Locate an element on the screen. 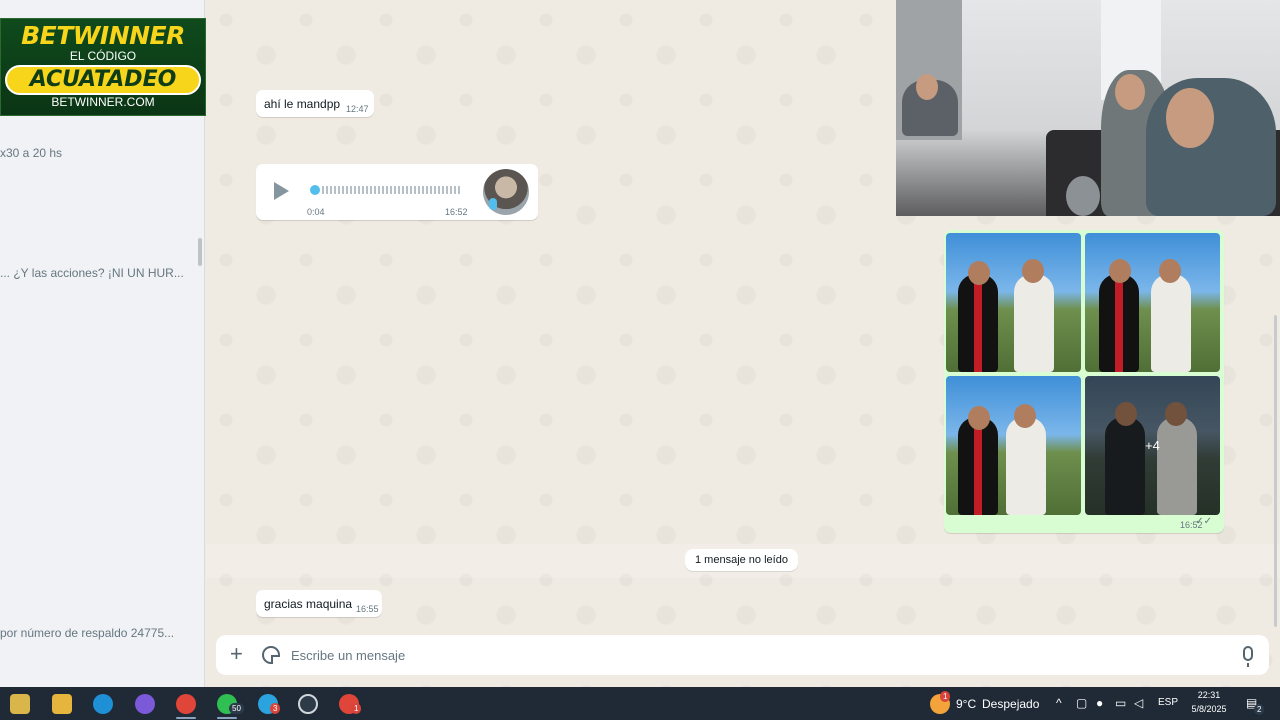 The image size is (1280, 720). incoming-message: gracias maquina 16:55 is located at coordinates (319, 603).